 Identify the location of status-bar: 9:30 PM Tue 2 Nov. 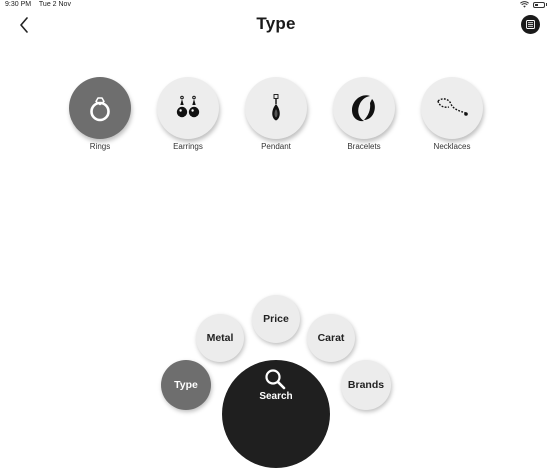
(276, 6).